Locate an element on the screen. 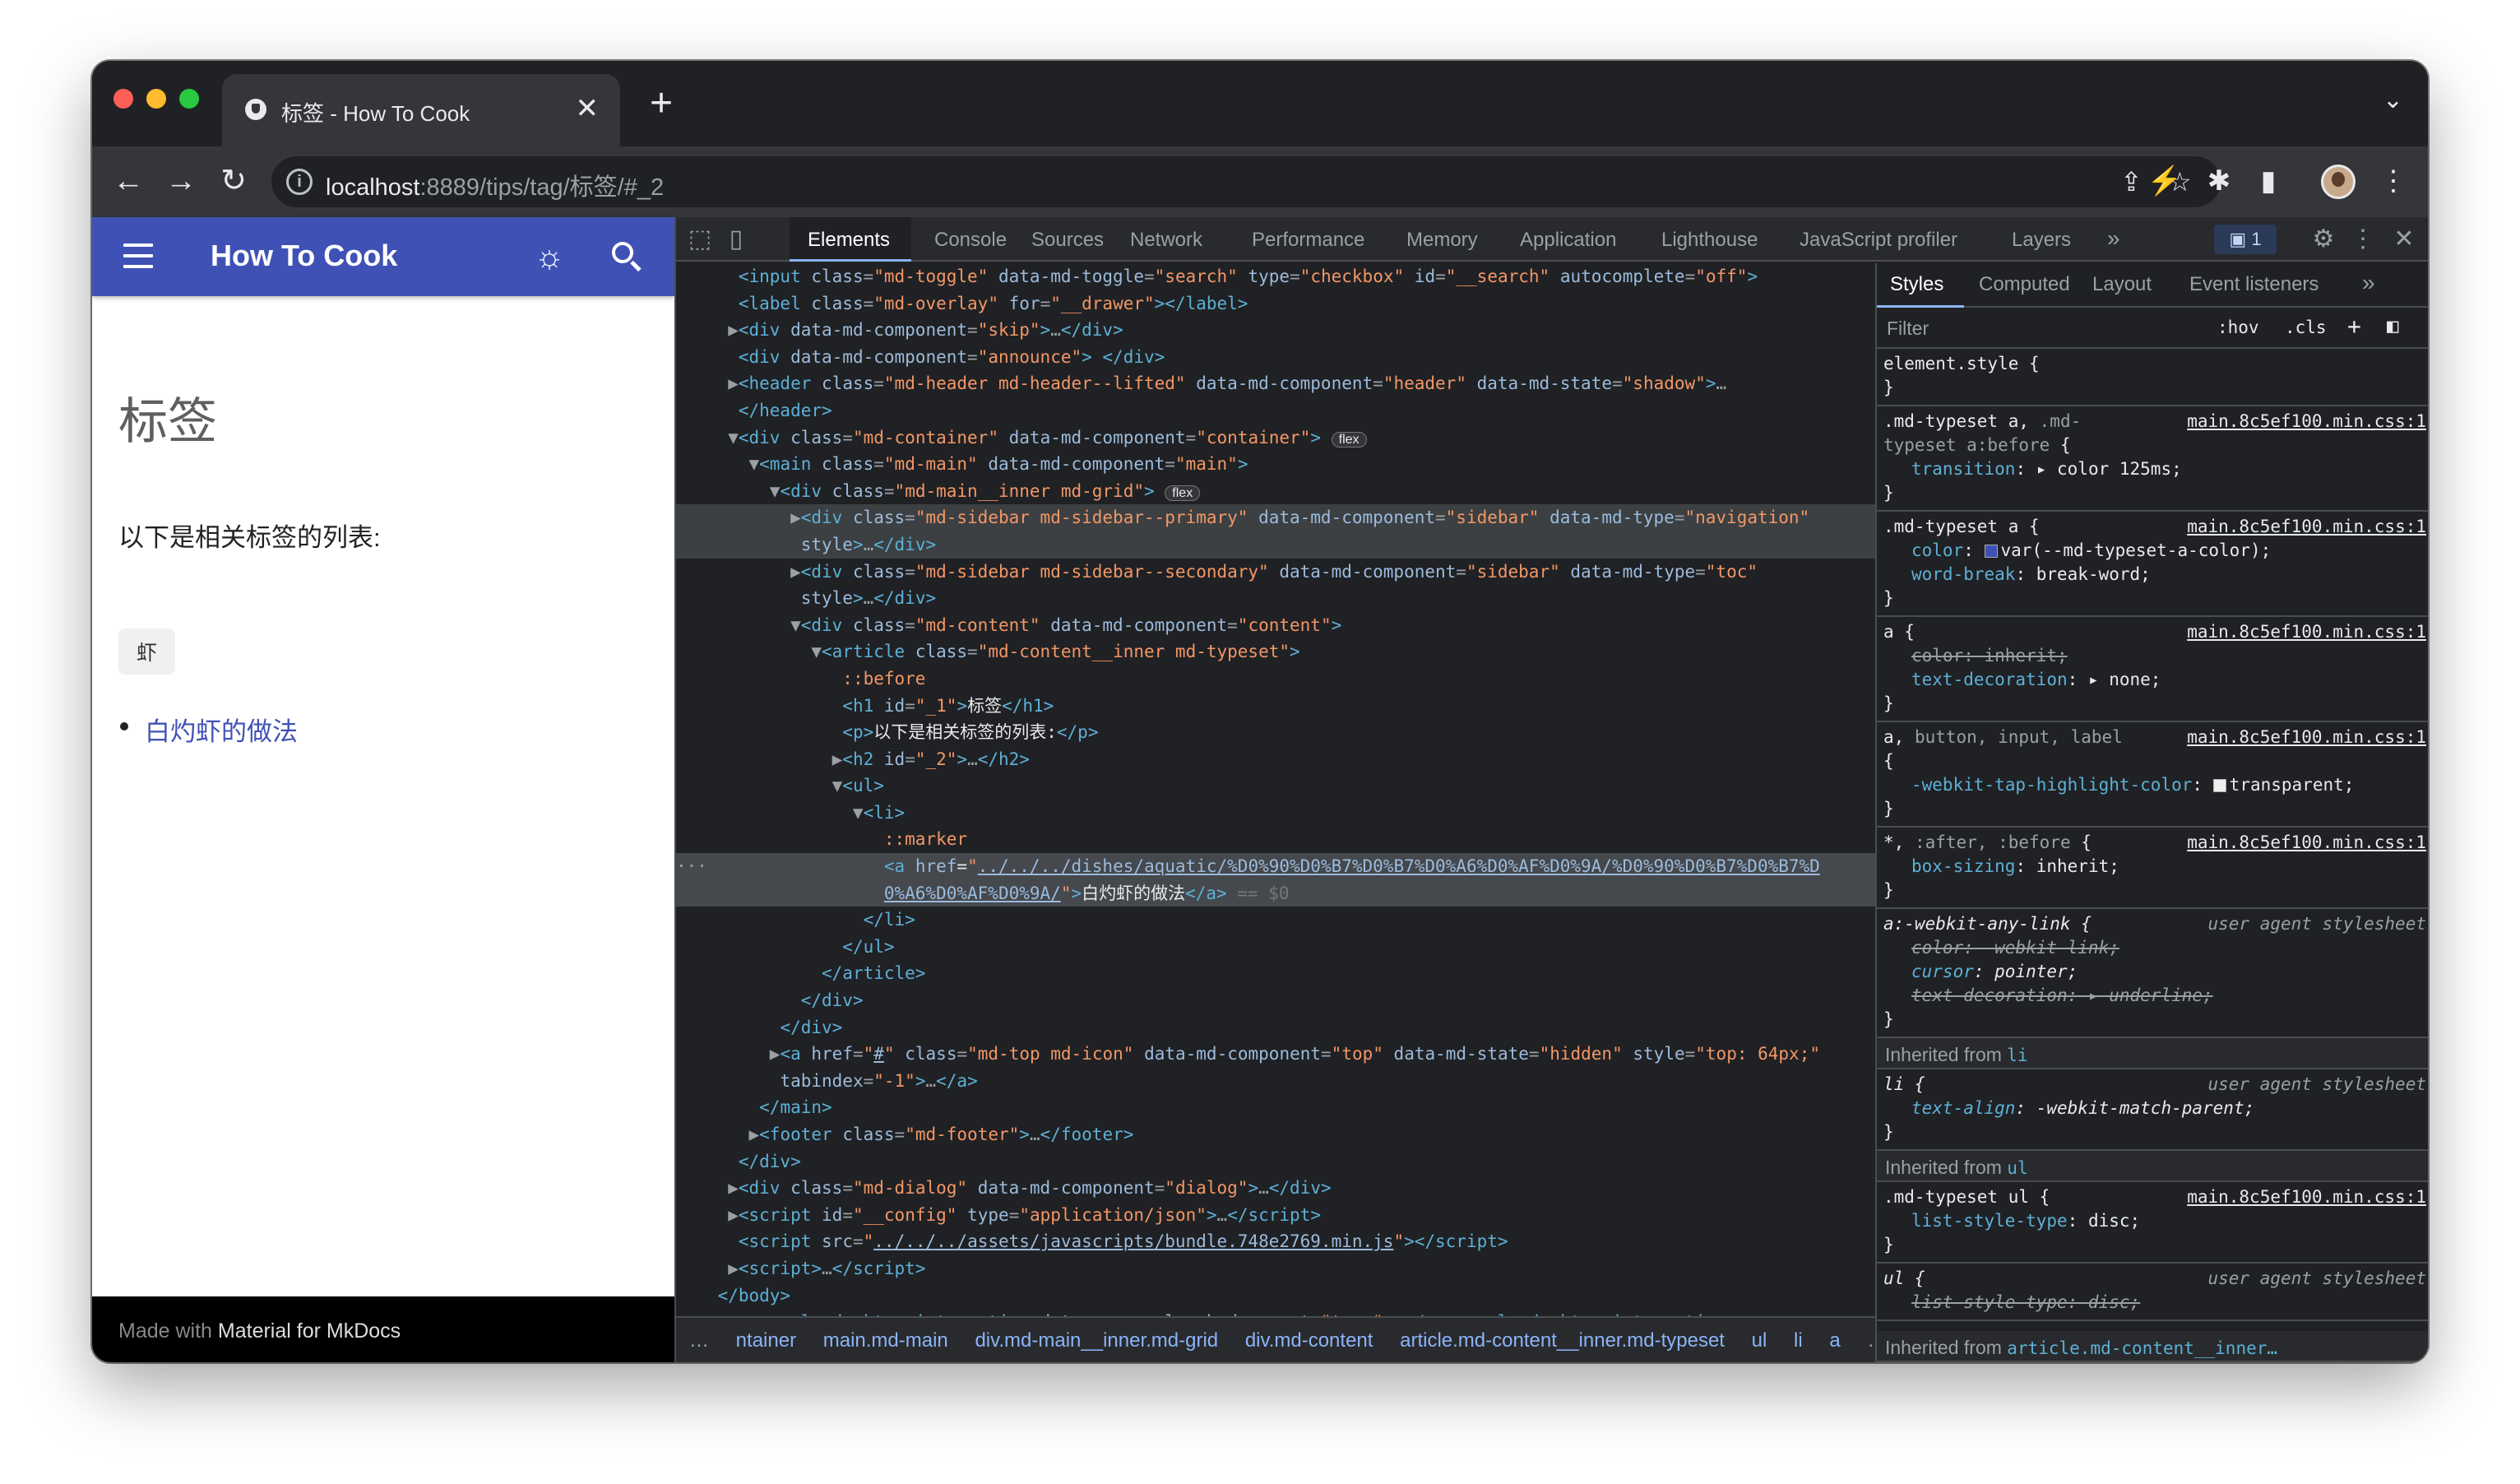 The height and width of the screenshot is (1484, 2520). tab-elements: Elements is located at coordinates (849, 240).